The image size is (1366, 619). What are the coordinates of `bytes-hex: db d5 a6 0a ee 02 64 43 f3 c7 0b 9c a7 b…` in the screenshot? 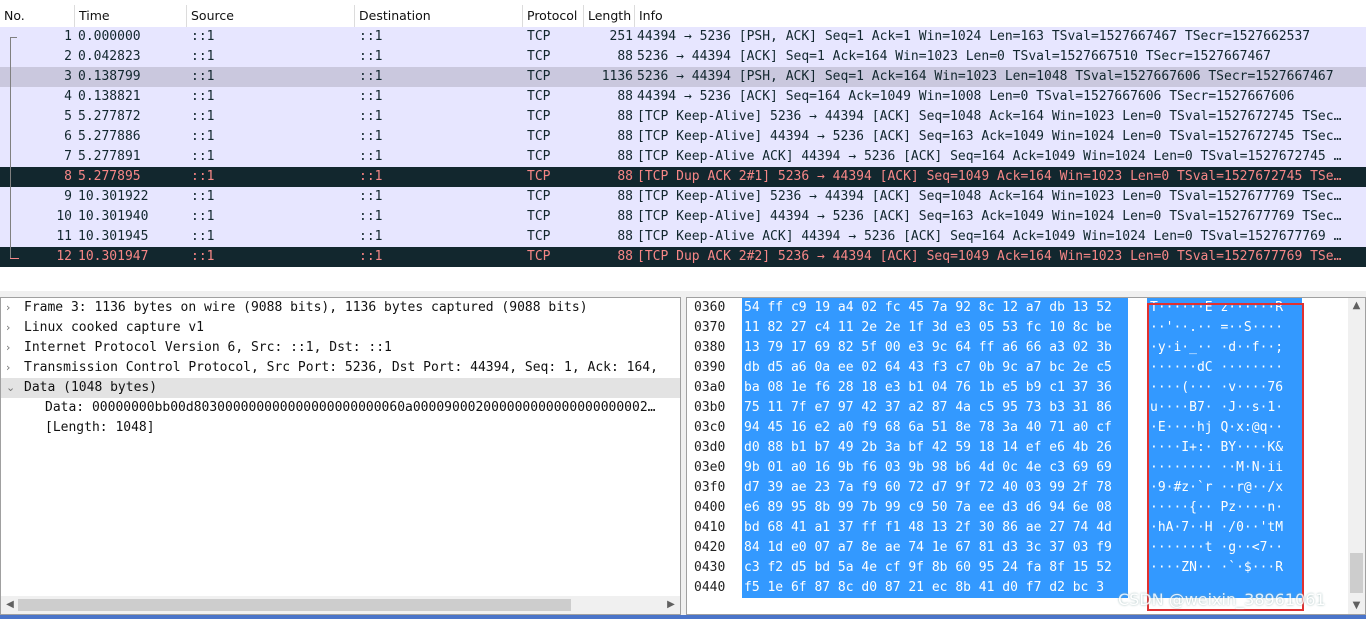 It's located at (928, 368).